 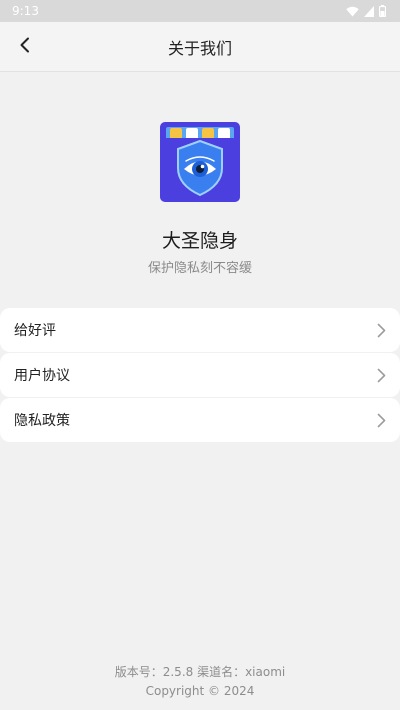 What do you see at coordinates (382, 11) in the screenshot?
I see `battery-icon` at bounding box center [382, 11].